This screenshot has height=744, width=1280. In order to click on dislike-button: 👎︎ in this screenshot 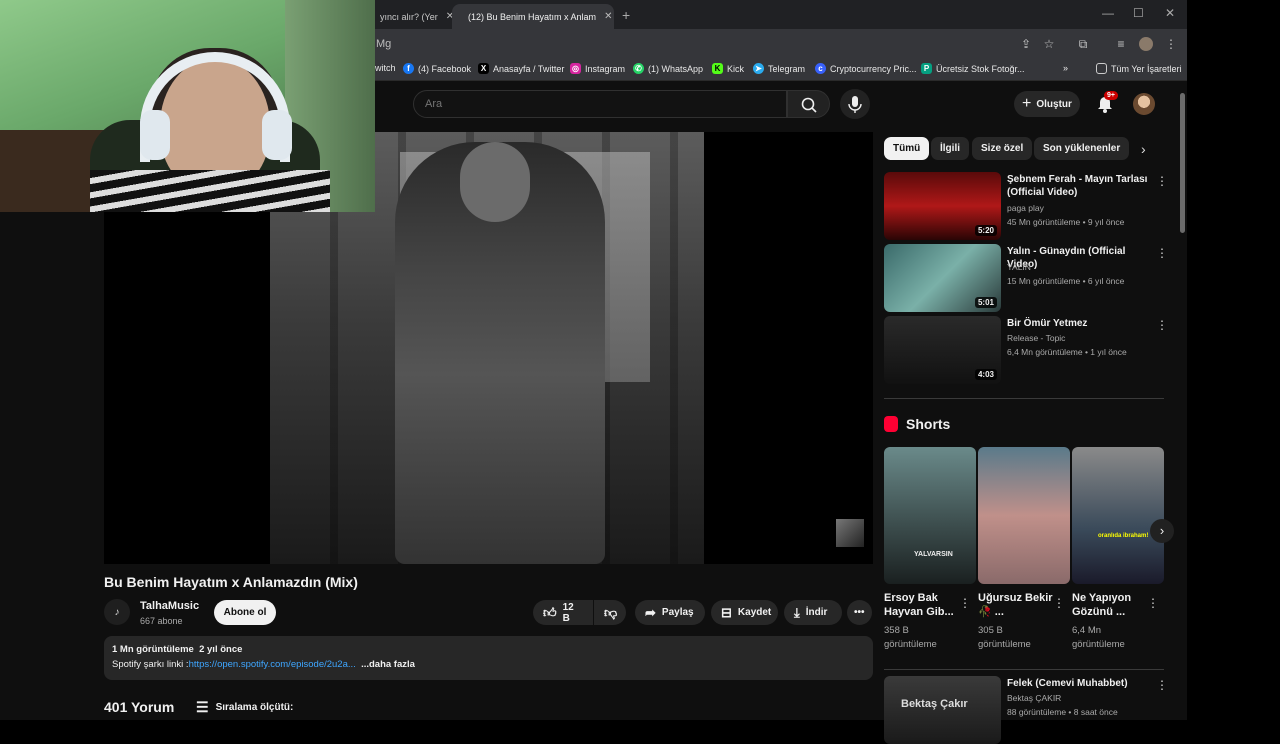, I will do `click(610, 612)`.